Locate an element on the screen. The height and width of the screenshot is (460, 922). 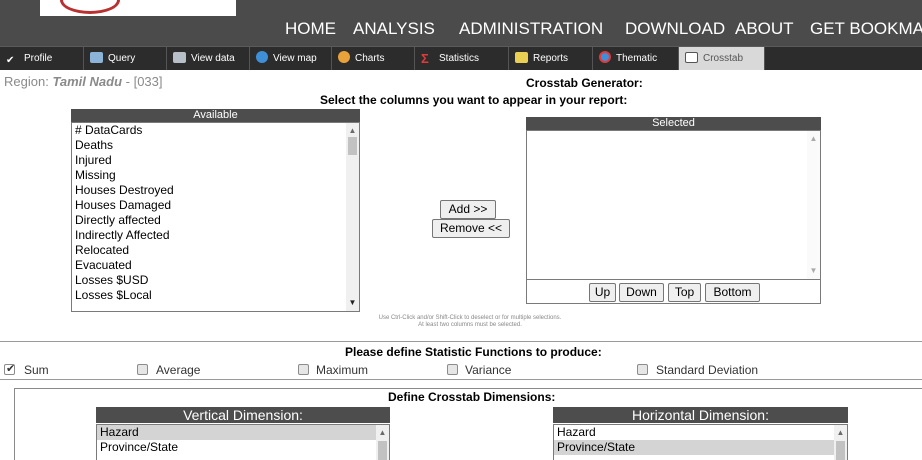
list-item: Indirectly Affected is located at coordinates (209, 235).